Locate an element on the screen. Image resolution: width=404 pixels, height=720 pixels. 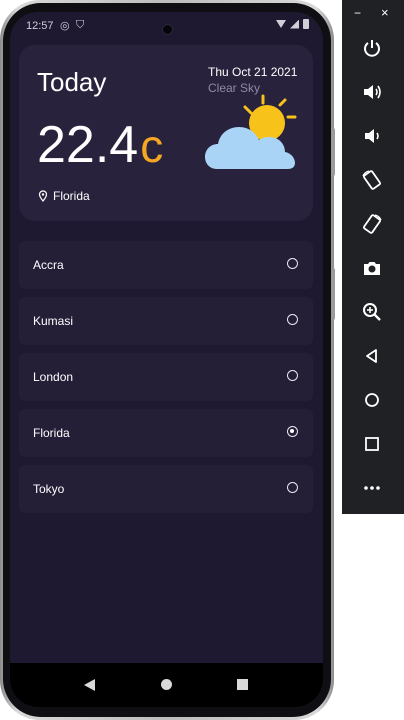
close-button: × is located at coordinates (385, 12).